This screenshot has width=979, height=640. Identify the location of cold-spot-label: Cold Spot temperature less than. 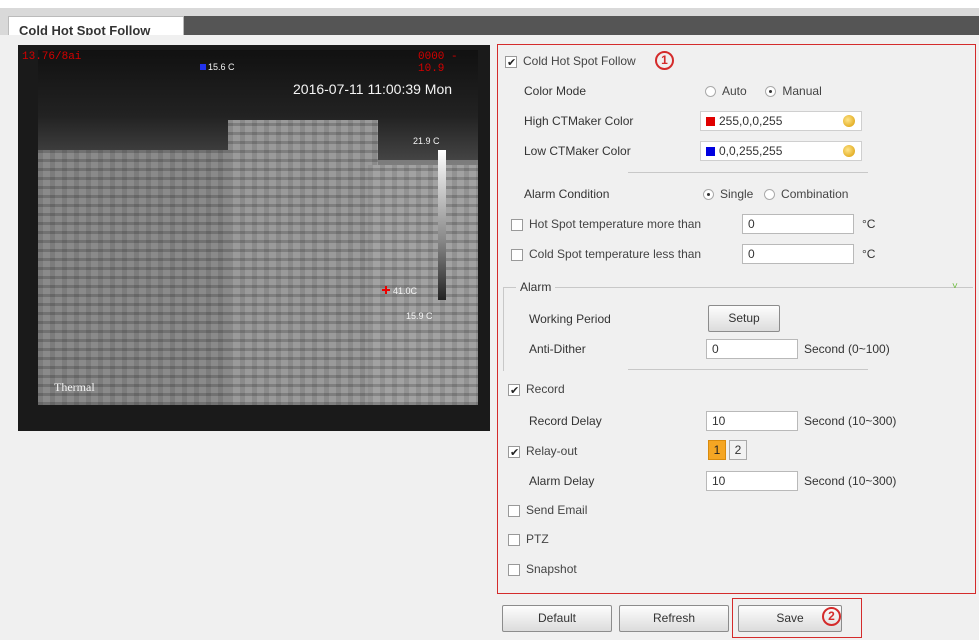
(615, 254).